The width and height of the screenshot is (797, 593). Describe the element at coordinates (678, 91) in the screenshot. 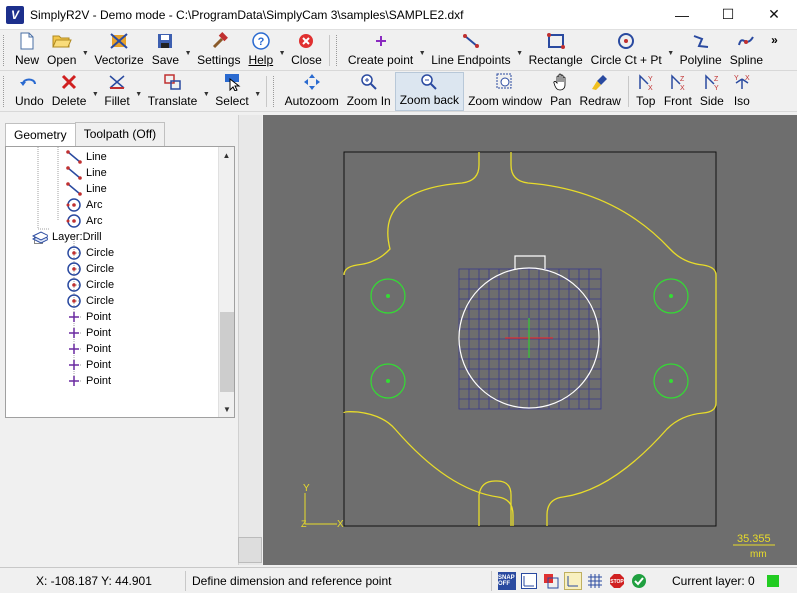

I see `view-front-button: ZX Front` at that location.